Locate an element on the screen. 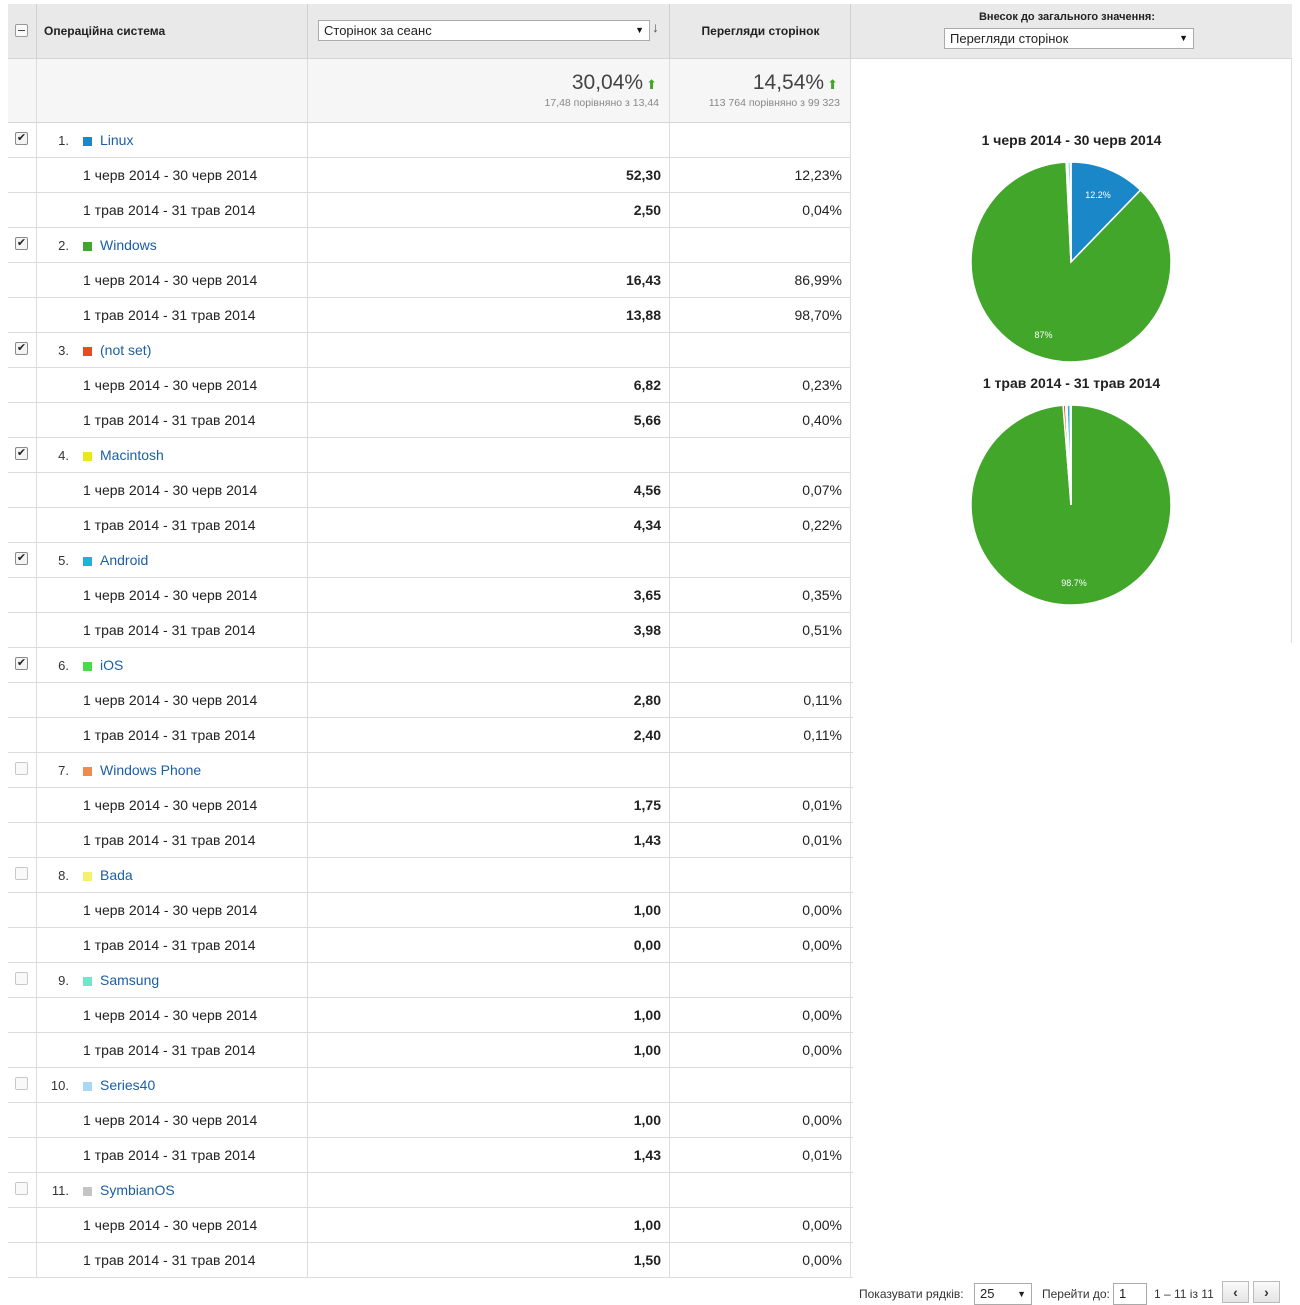 This screenshot has height=1305, width=1300. pages-per-session-value: 0,00 is located at coordinates (647, 945).